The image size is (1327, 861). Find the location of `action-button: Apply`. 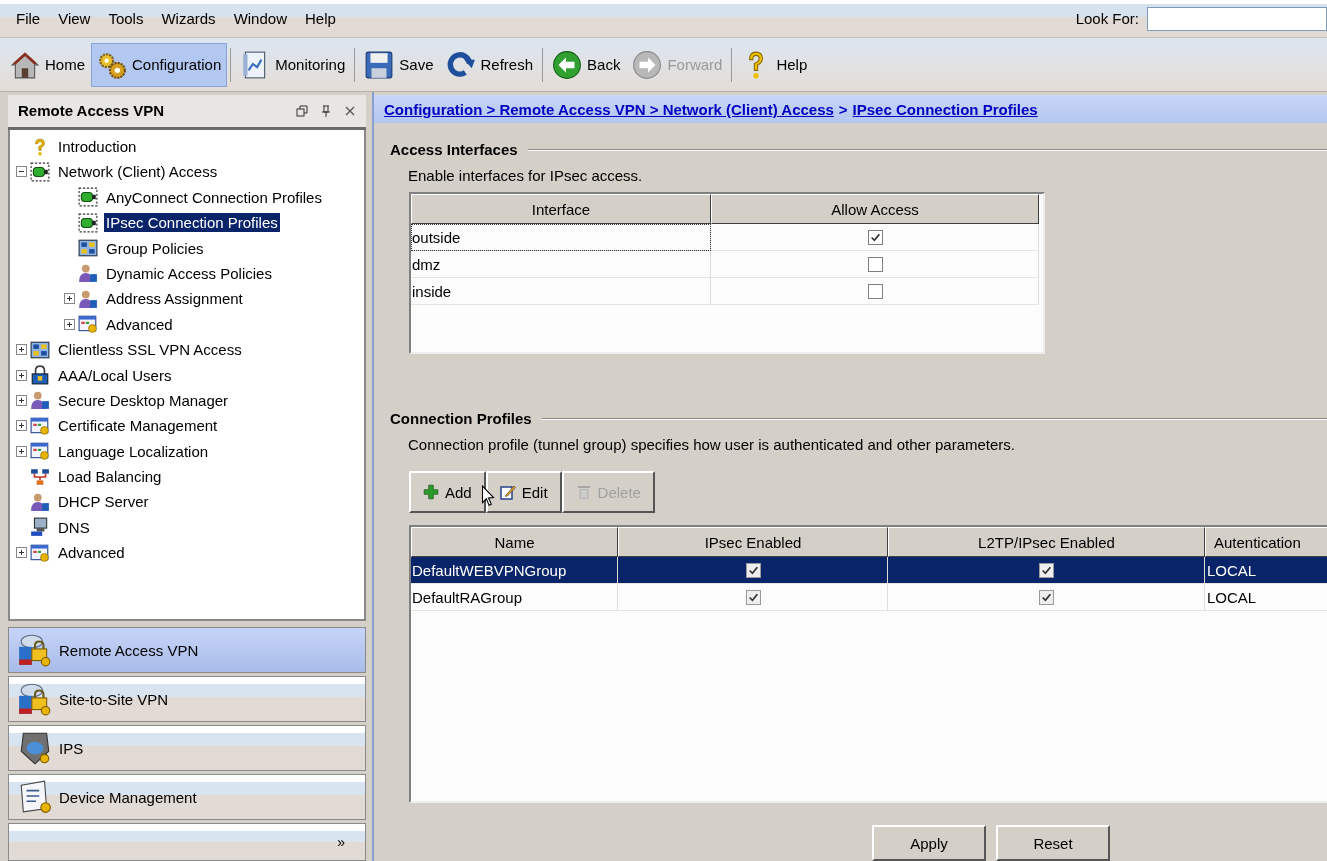

action-button: Apply is located at coordinates (929, 843).